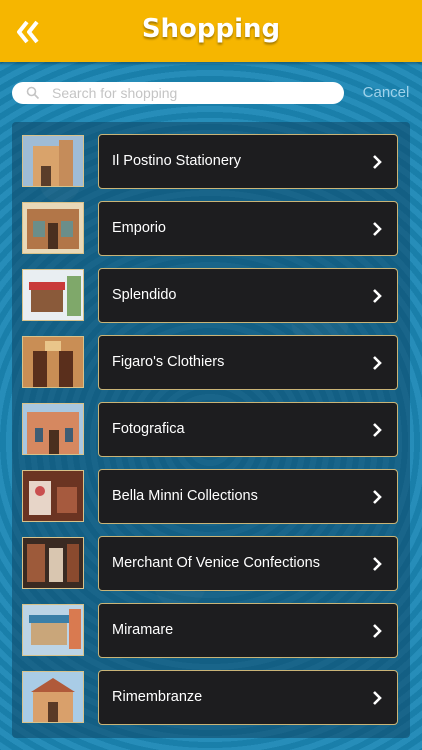  Describe the element at coordinates (211, 631) in the screenshot. I see `list-item: Miramare` at that location.